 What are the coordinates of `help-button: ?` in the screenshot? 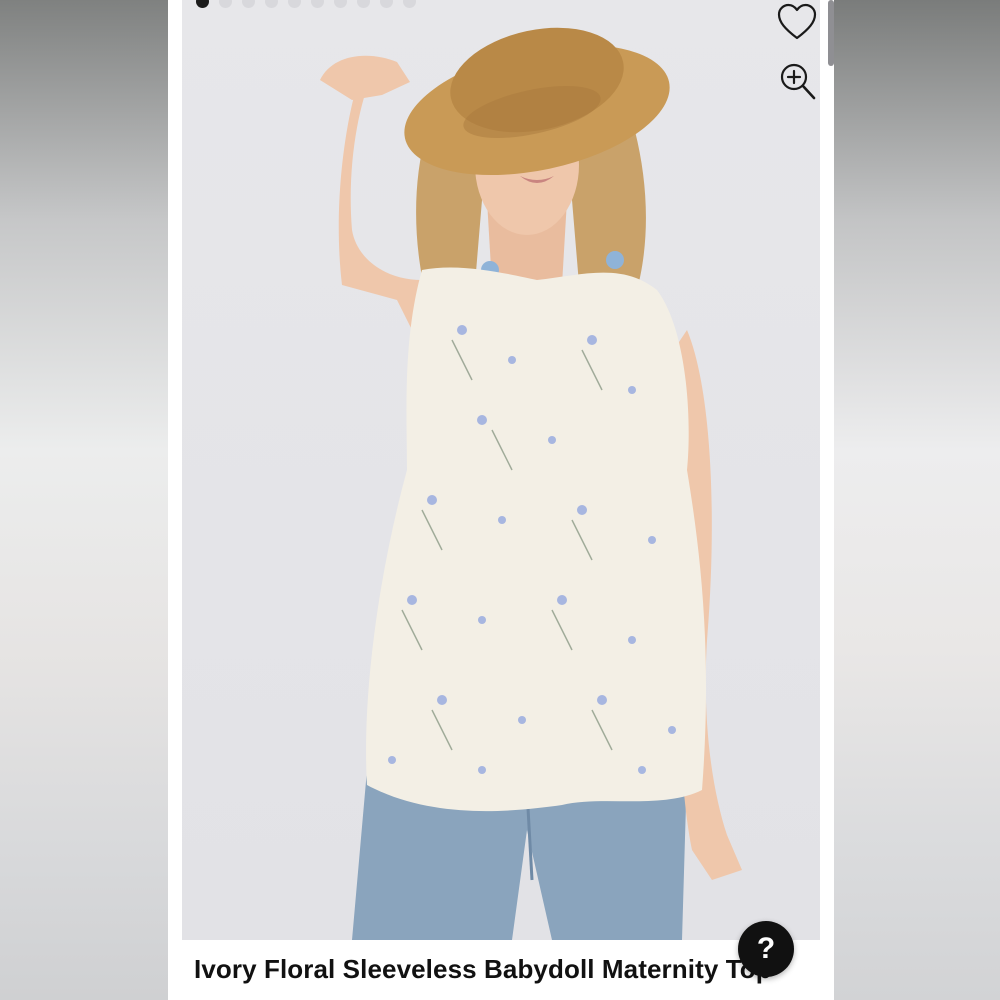 It's located at (766, 949).